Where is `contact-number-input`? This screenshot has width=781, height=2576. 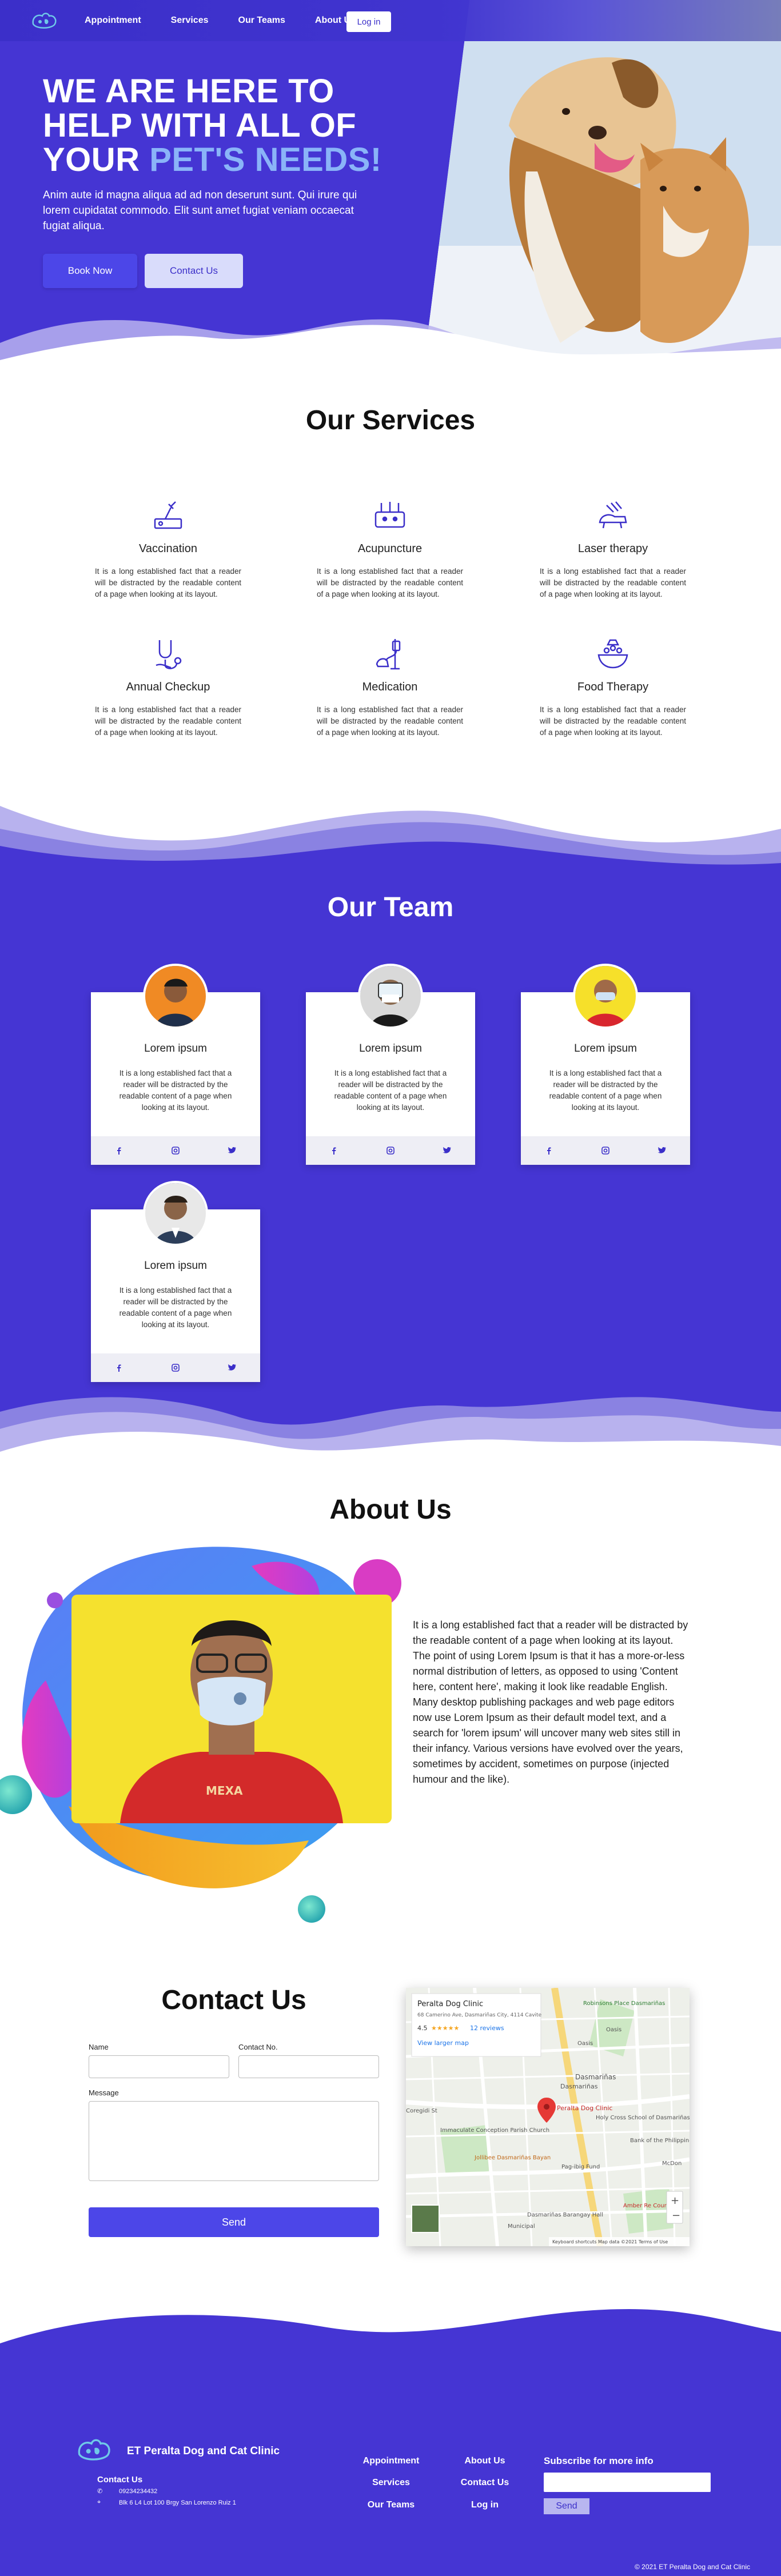 contact-number-input is located at coordinates (308, 2066).